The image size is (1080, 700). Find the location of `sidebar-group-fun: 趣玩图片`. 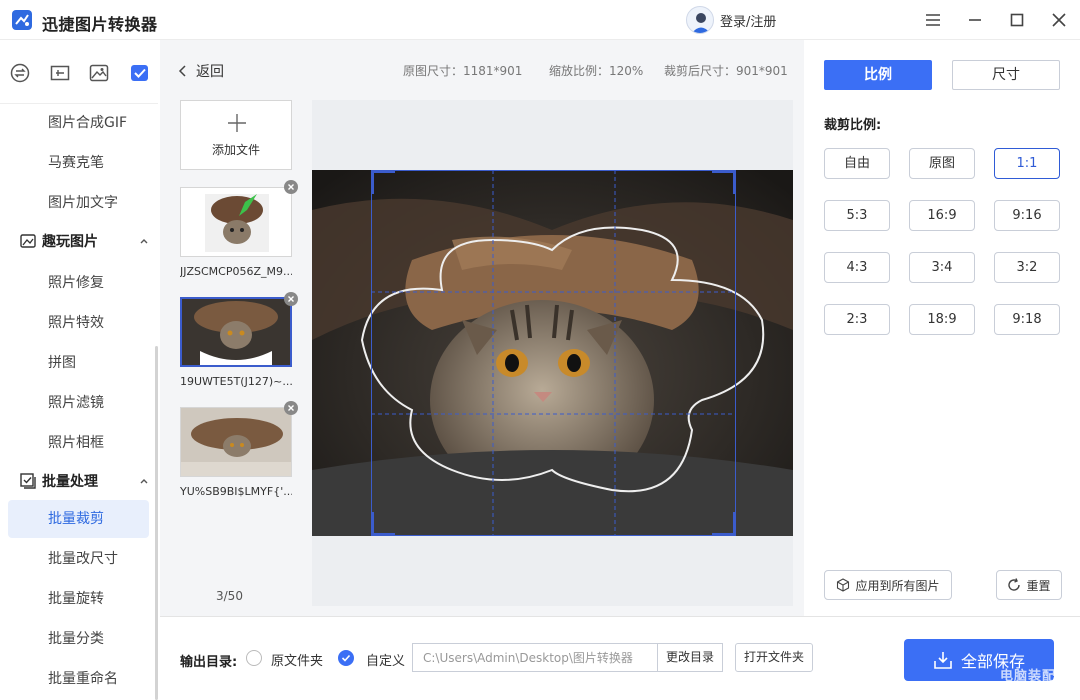

sidebar-group-fun: 趣玩图片 is located at coordinates (85, 241).